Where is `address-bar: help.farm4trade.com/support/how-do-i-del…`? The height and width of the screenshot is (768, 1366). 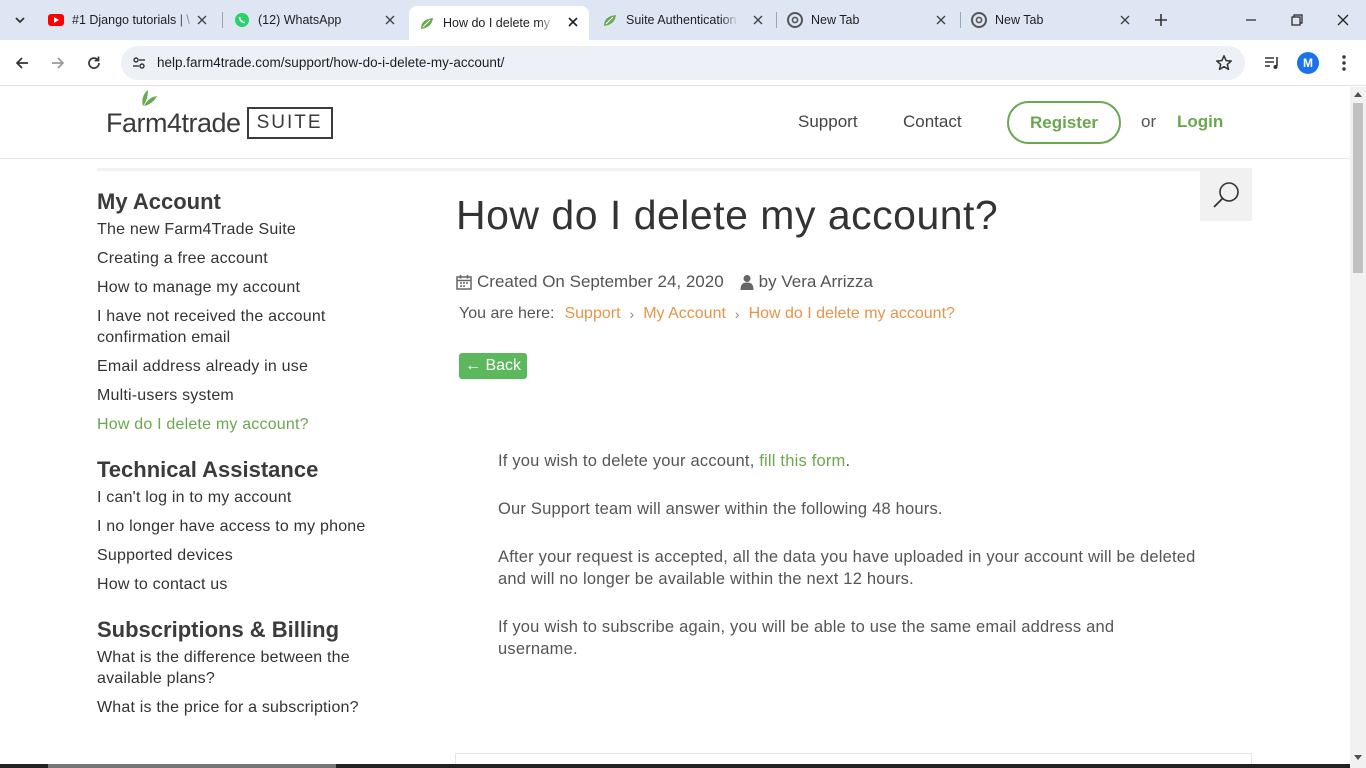 address-bar: help.farm4trade.com/support/how-do-i-del… is located at coordinates (683, 63).